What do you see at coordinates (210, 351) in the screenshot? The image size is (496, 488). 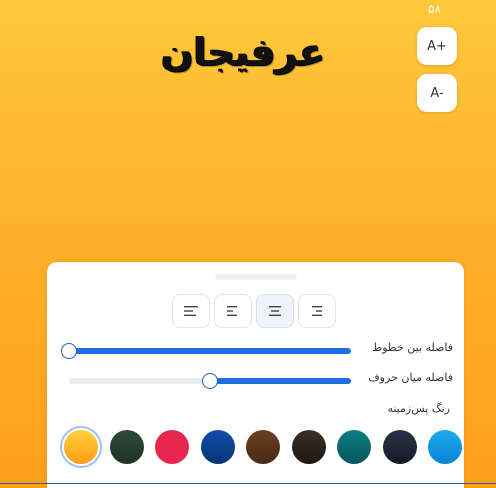 I see `line-spacing-fill` at bounding box center [210, 351].